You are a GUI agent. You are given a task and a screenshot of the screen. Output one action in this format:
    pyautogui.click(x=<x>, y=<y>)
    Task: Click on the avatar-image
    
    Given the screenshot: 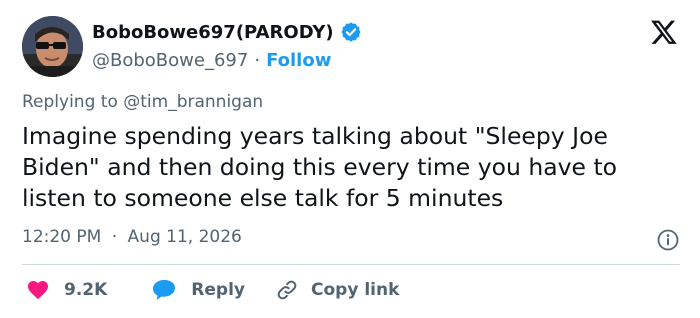 What is the action you would take?
    pyautogui.click(x=52, y=46)
    